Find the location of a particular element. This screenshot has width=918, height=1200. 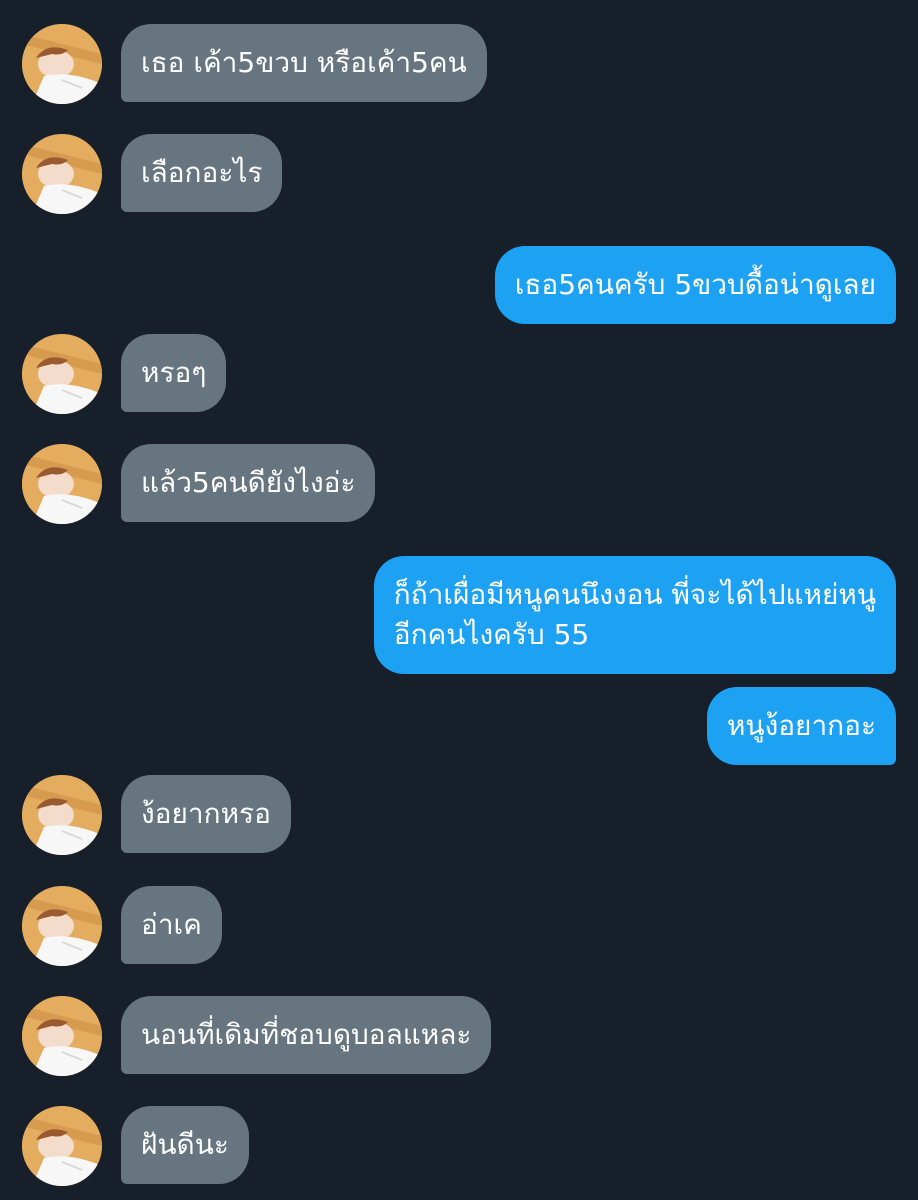

message-bubble-incoming: อ่าเค is located at coordinates (171, 925).